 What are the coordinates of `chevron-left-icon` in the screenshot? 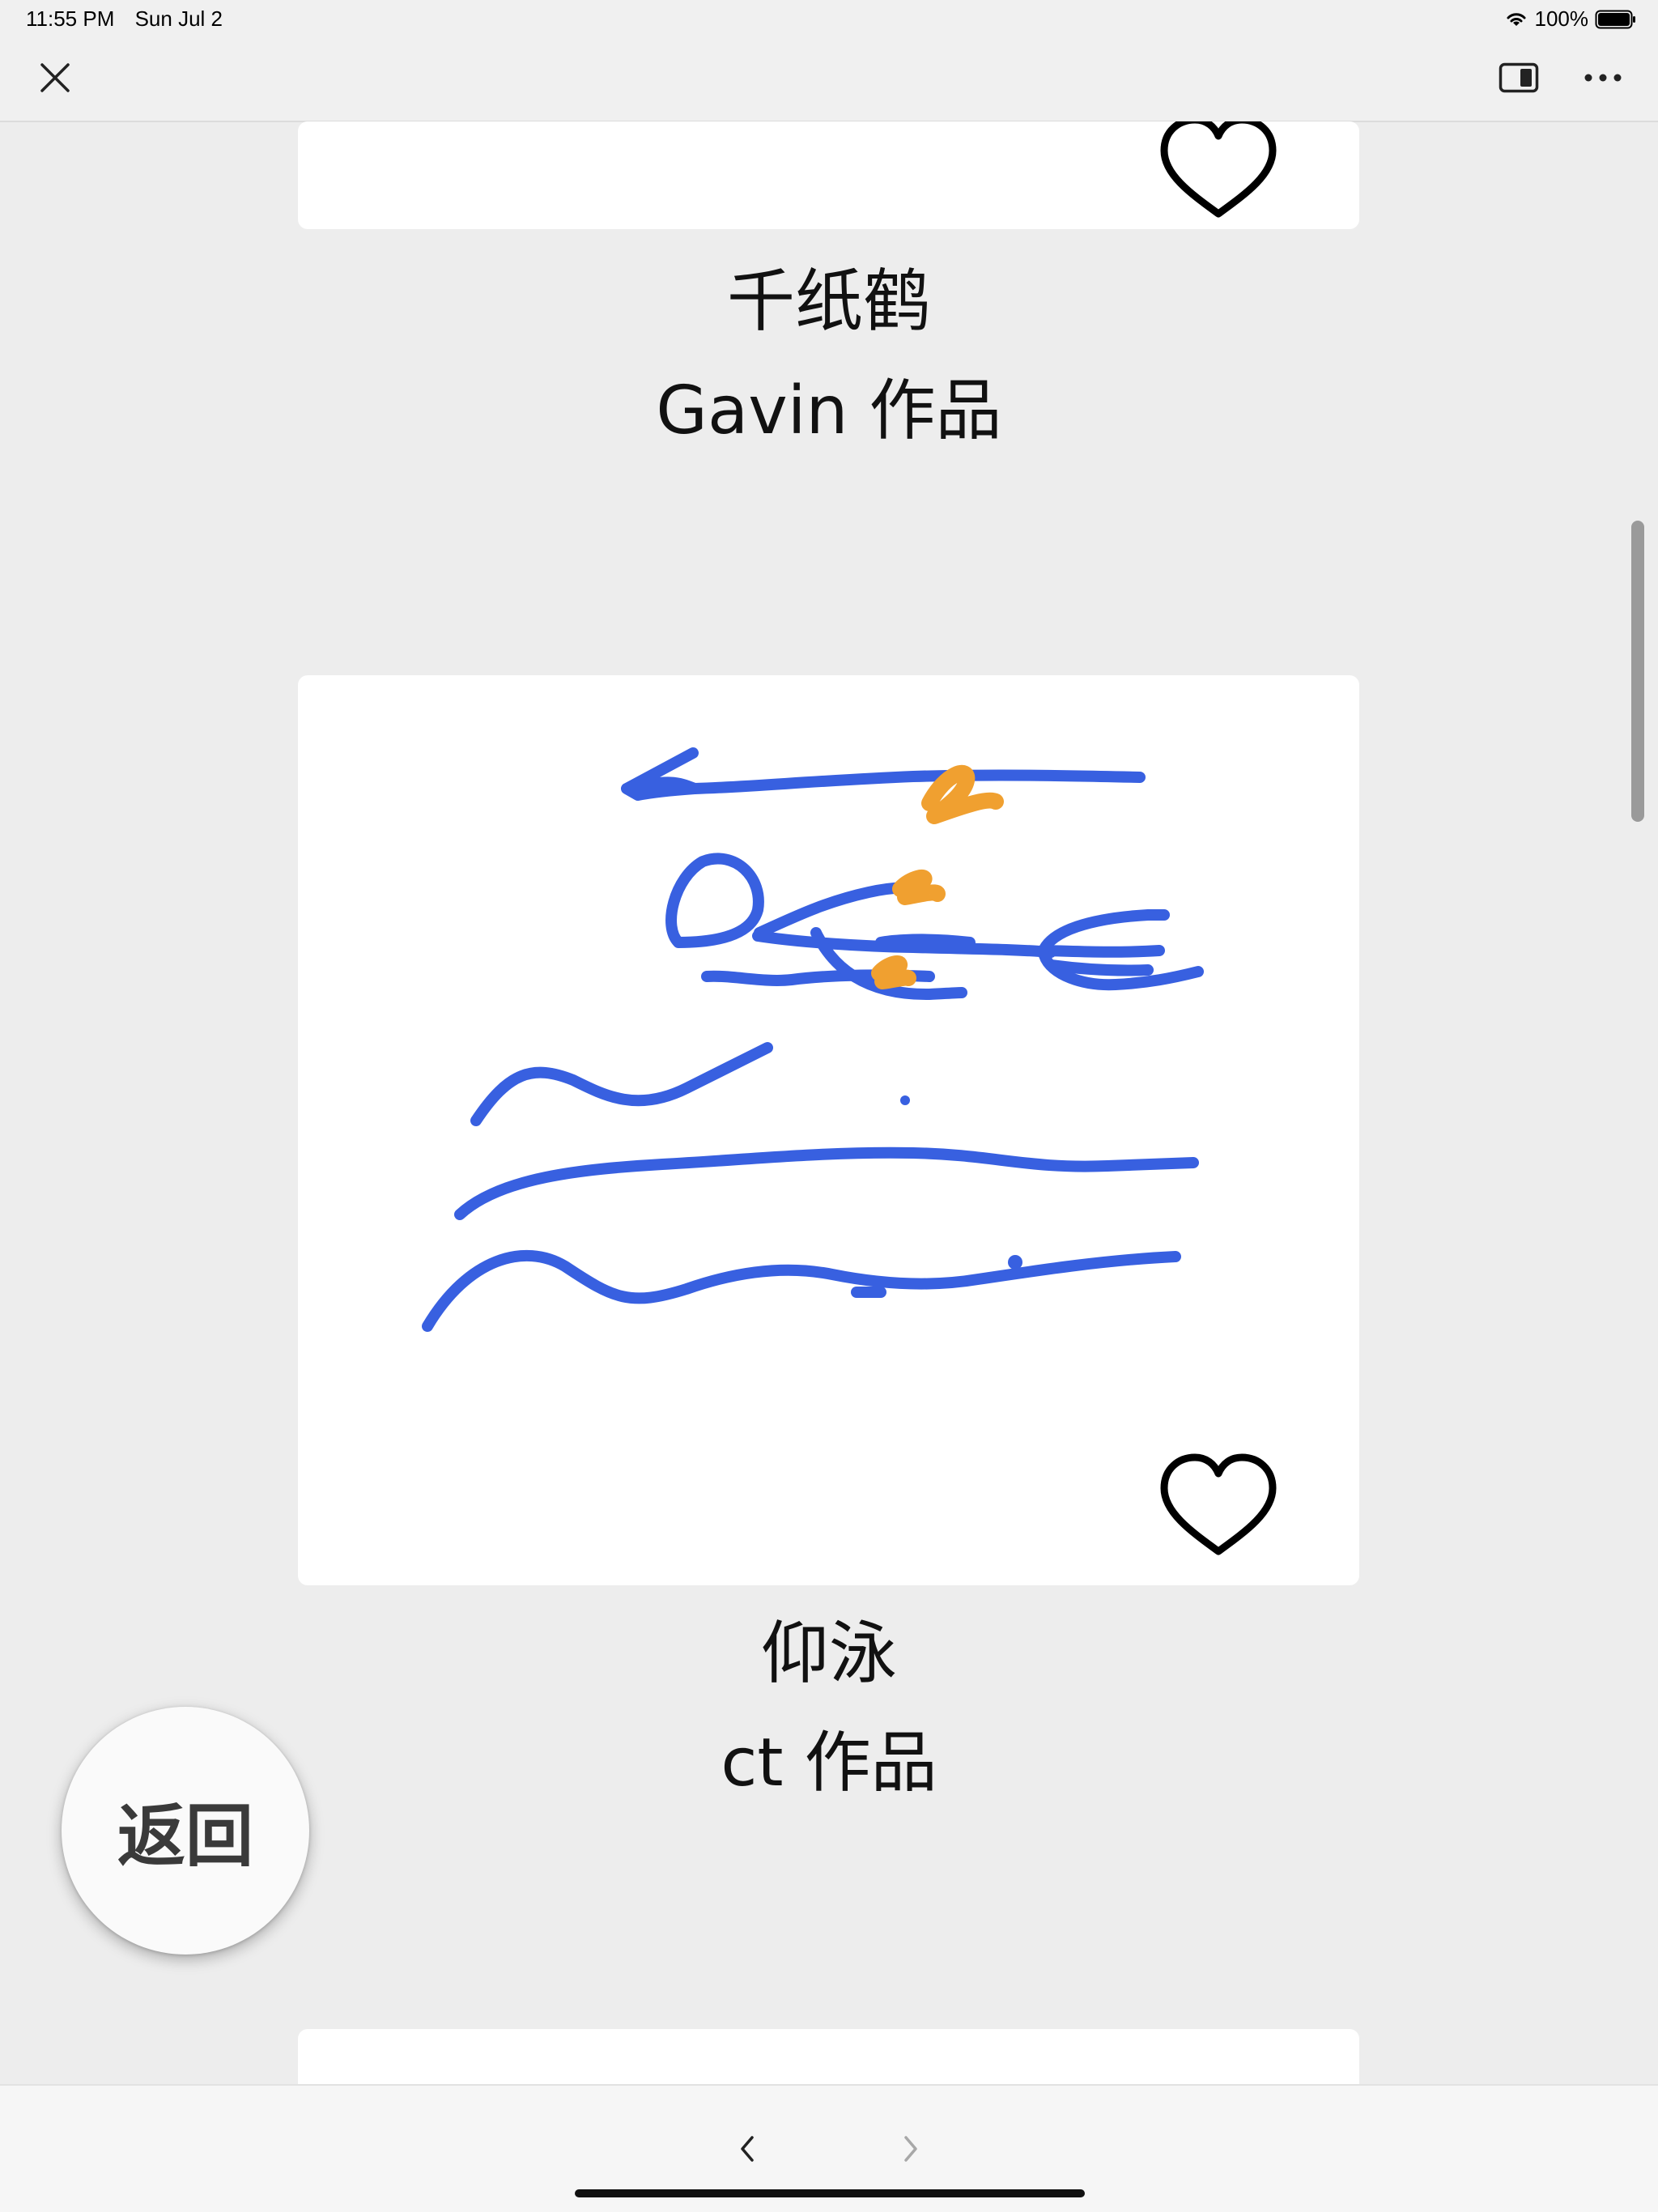 It's located at (747, 2149).